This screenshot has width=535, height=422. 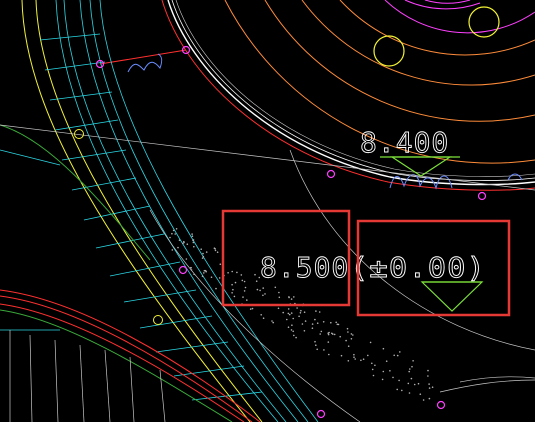 I want to click on elevation-label-upper: 8.400, so click(x=404, y=142).